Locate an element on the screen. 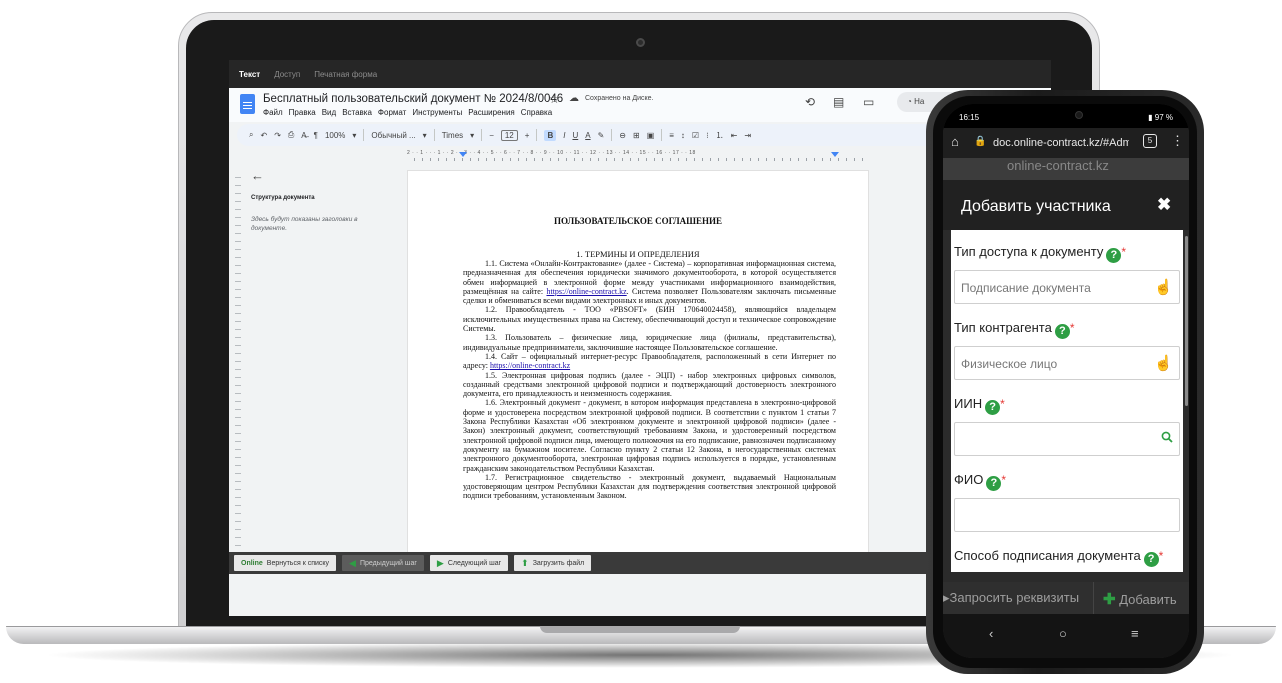 The height and width of the screenshot is (683, 1282). zoom-select: 100% is located at coordinates (335, 135).